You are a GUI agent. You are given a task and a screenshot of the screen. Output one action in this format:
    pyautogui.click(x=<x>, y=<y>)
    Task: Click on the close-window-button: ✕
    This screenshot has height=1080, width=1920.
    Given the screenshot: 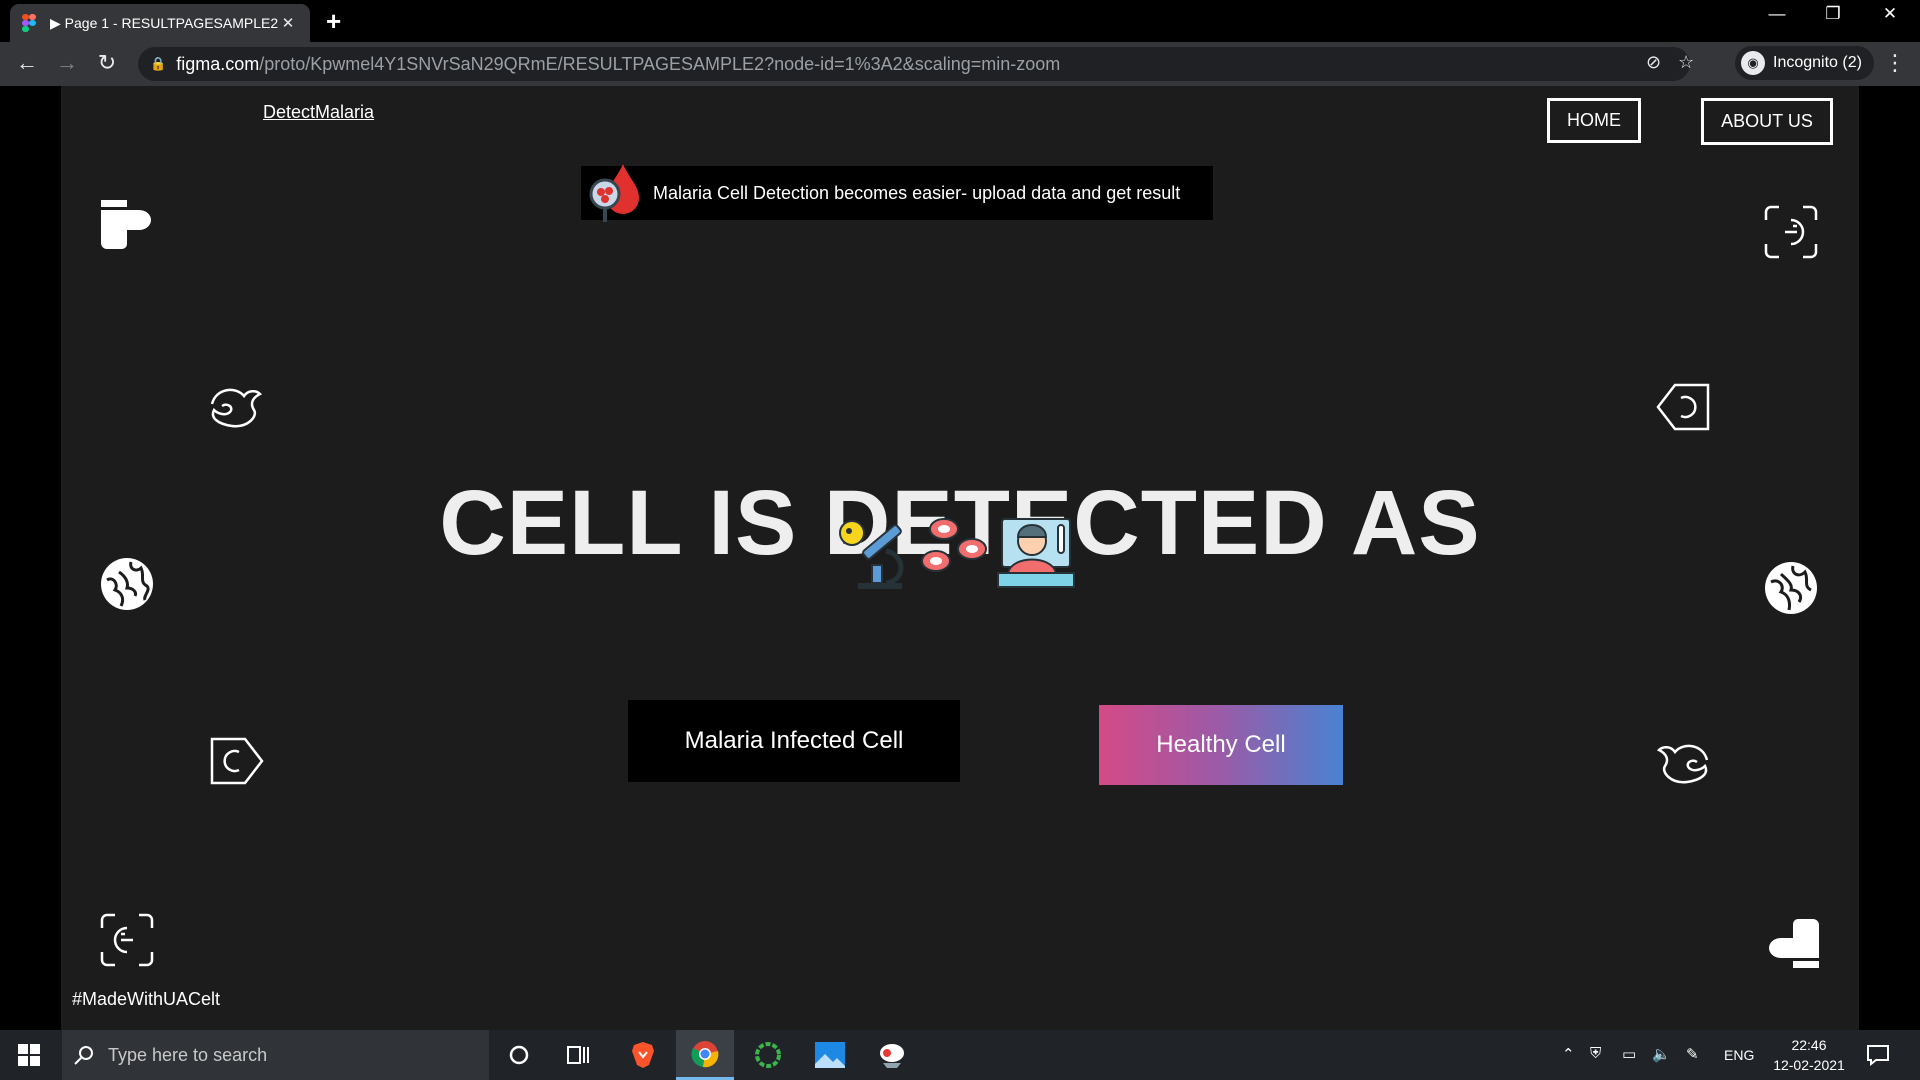 What is the action you would take?
    pyautogui.click(x=1890, y=14)
    